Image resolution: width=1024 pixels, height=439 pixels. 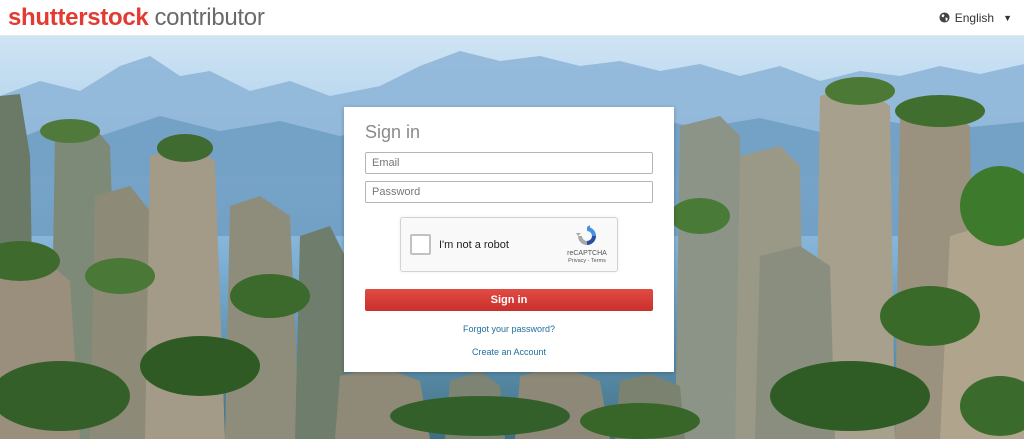 What do you see at coordinates (78, 17) in the screenshot?
I see `logo-brand: shutterstock` at bounding box center [78, 17].